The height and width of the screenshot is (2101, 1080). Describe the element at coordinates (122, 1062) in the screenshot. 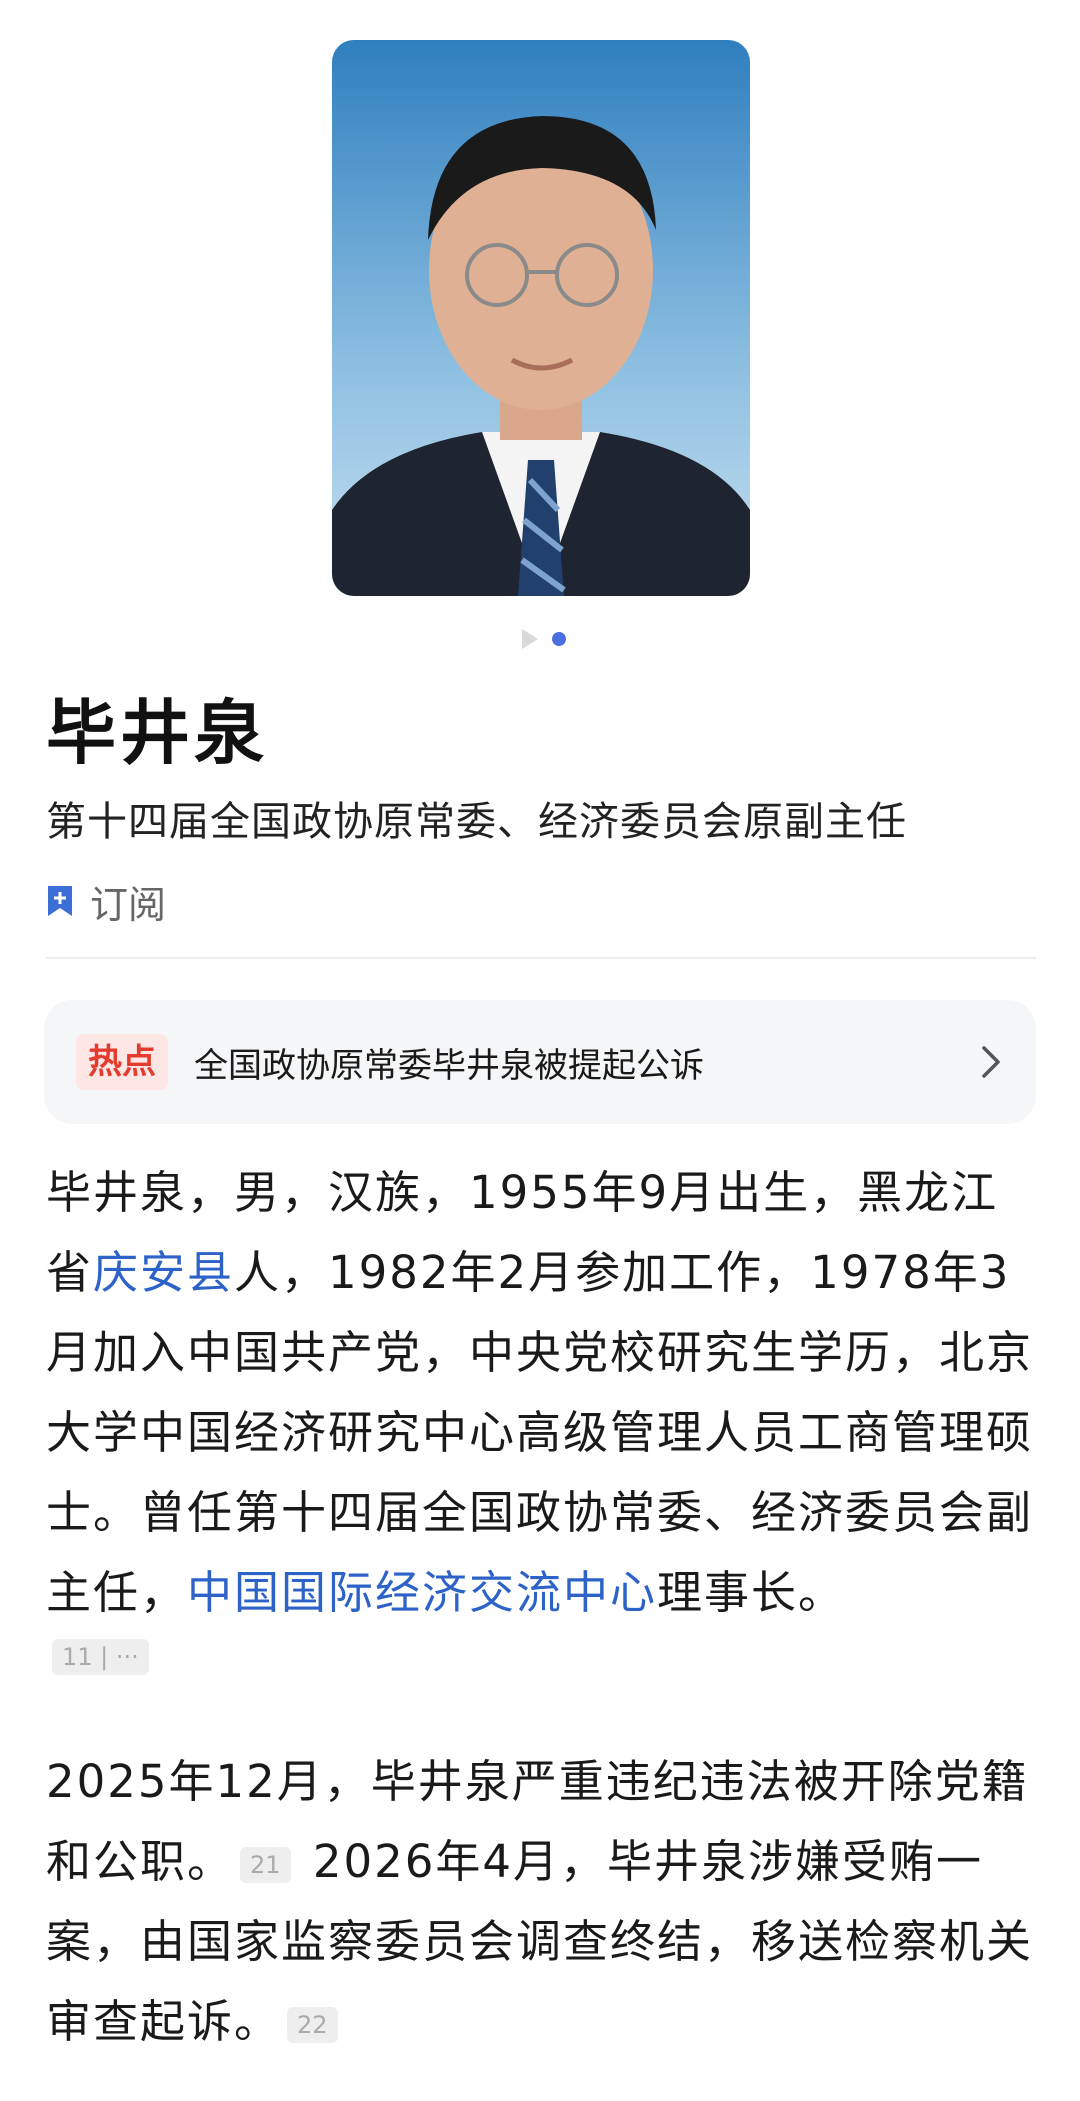

I see `hot-badge: 热点` at that location.